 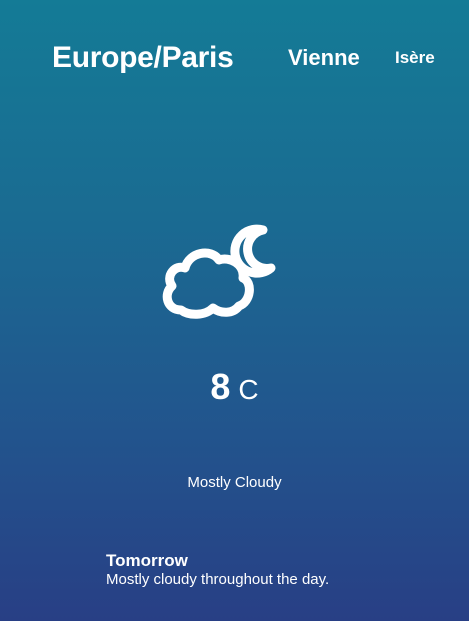 What do you see at coordinates (234, 482) in the screenshot?
I see `current-condition: Mostly Cloudy` at bounding box center [234, 482].